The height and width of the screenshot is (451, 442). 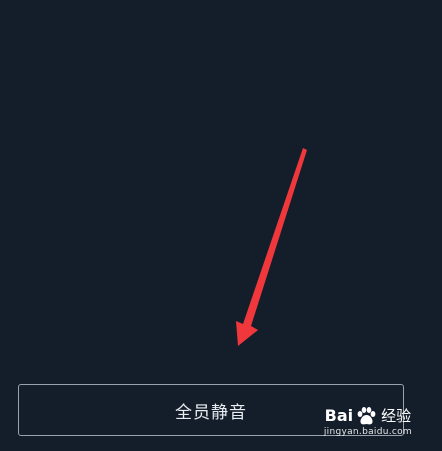 I want to click on baidu-paw-icon, so click(x=366, y=416).